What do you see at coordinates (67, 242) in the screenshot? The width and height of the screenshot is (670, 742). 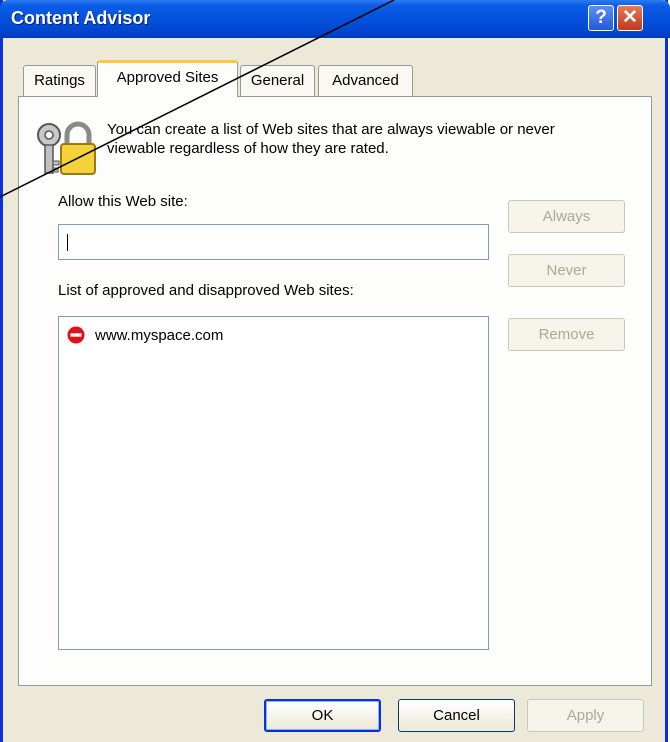 I see `text-caret` at bounding box center [67, 242].